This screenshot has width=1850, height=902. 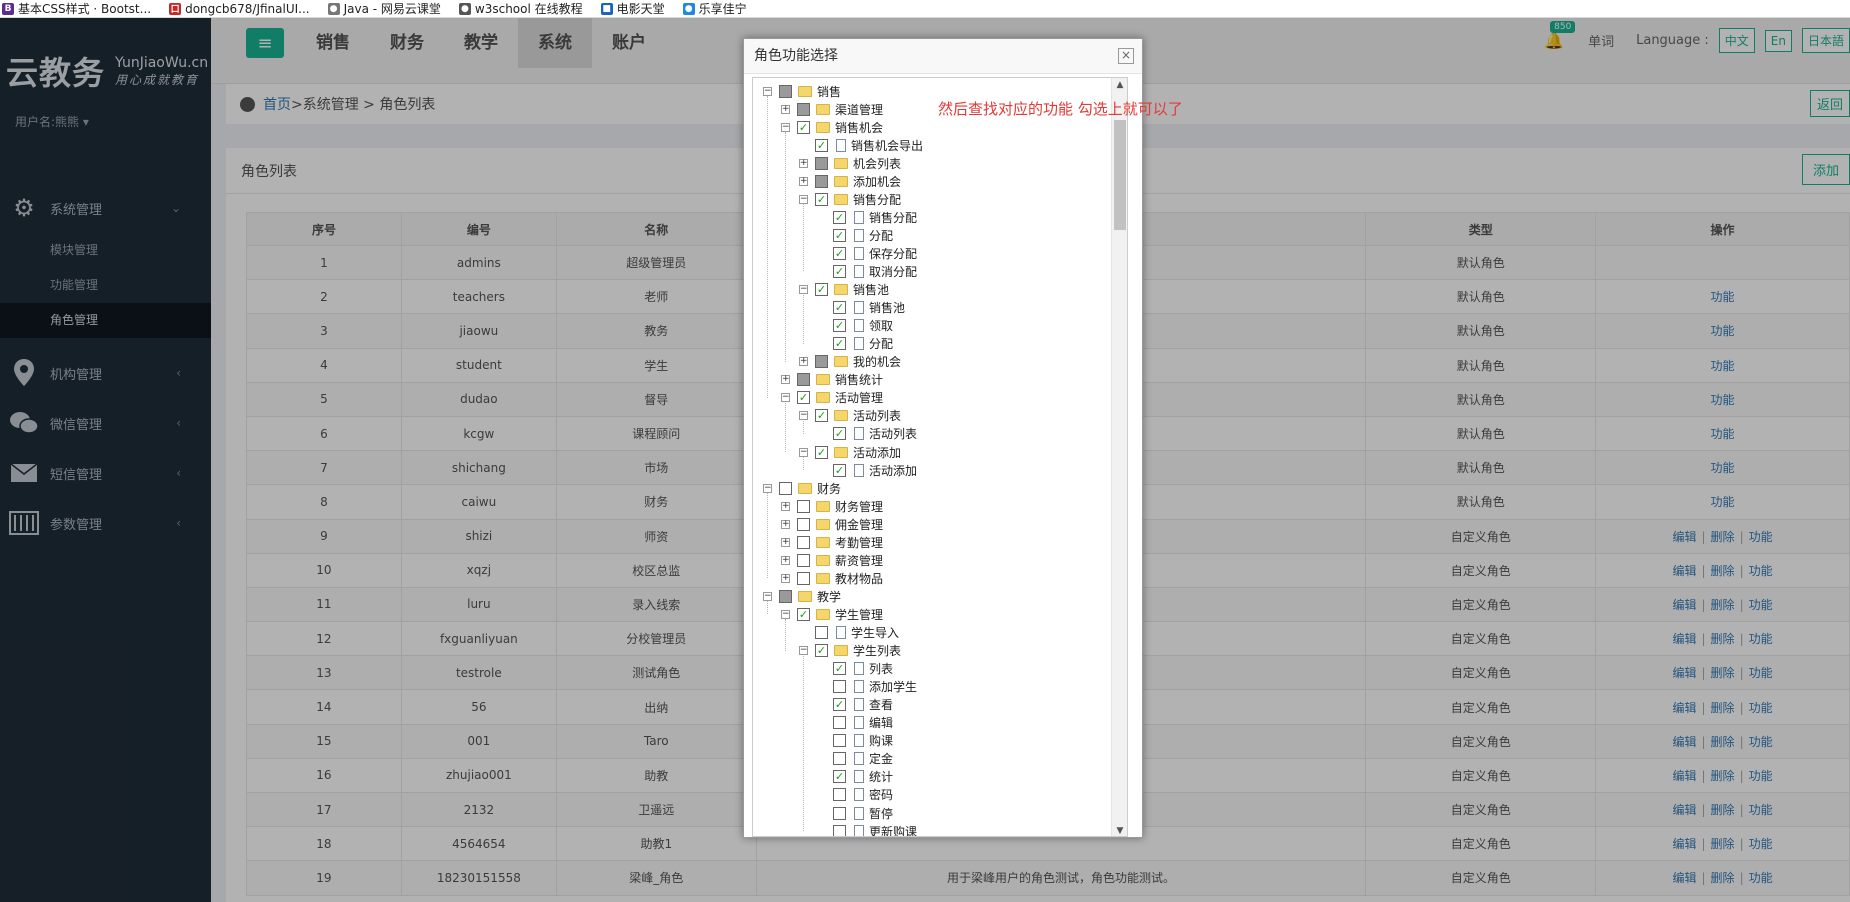 What do you see at coordinates (520, 8) in the screenshot?
I see `bookmark-item: ● w3school 在线教程` at bounding box center [520, 8].